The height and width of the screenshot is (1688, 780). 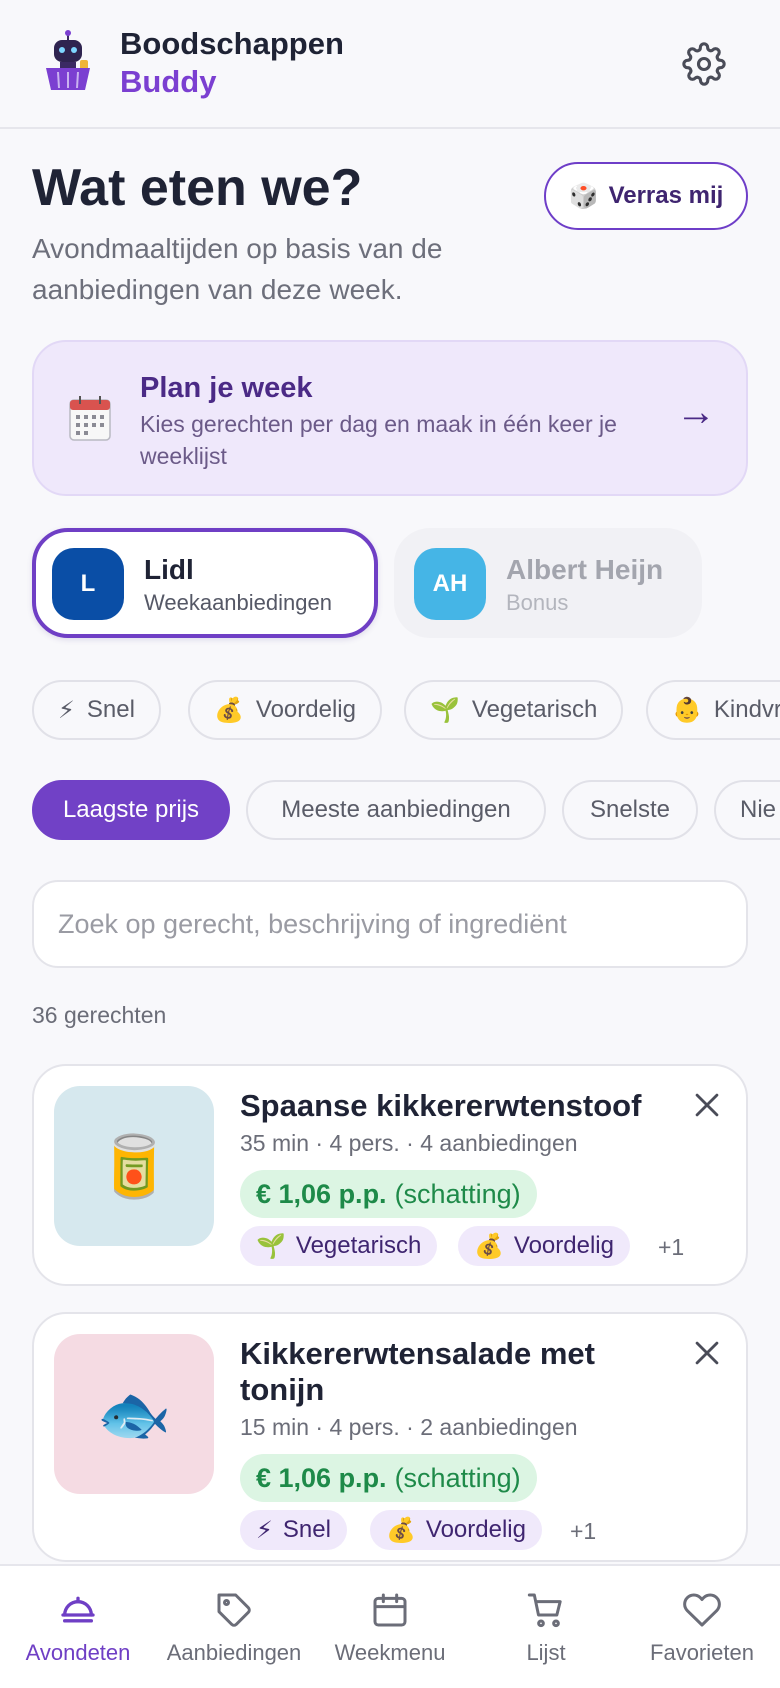 What do you see at coordinates (702, 1652) in the screenshot?
I see `tab-label: Favorieten` at bounding box center [702, 1652].